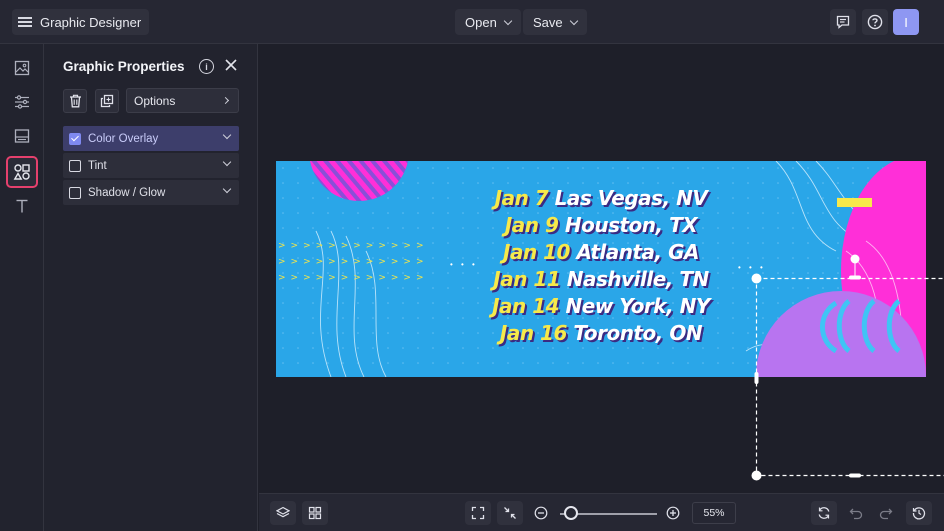 This screenshot has height=531, width=944. What do you see at coordinates (631, 198) in the screenshot?
I see `event-city: Las Vegas, NV` at bounding box center [631, 198].